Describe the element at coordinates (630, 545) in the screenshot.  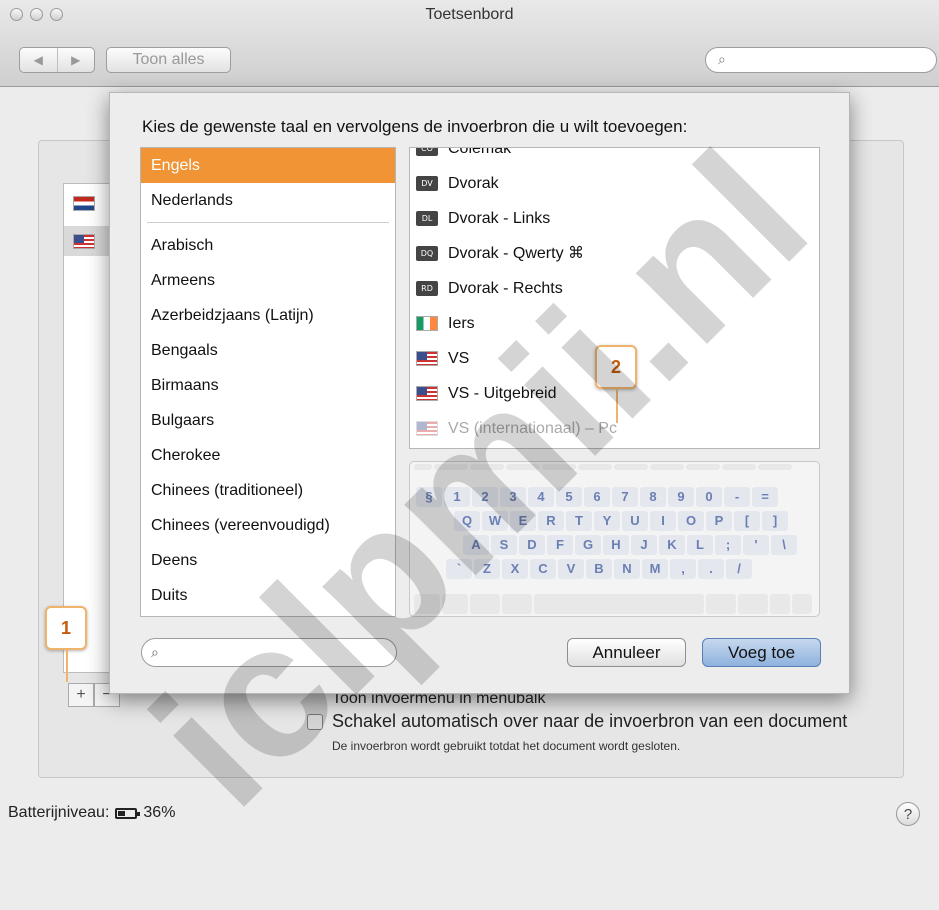
I see `keyboard-row: A S D F G H J K L; ' \` at that location.